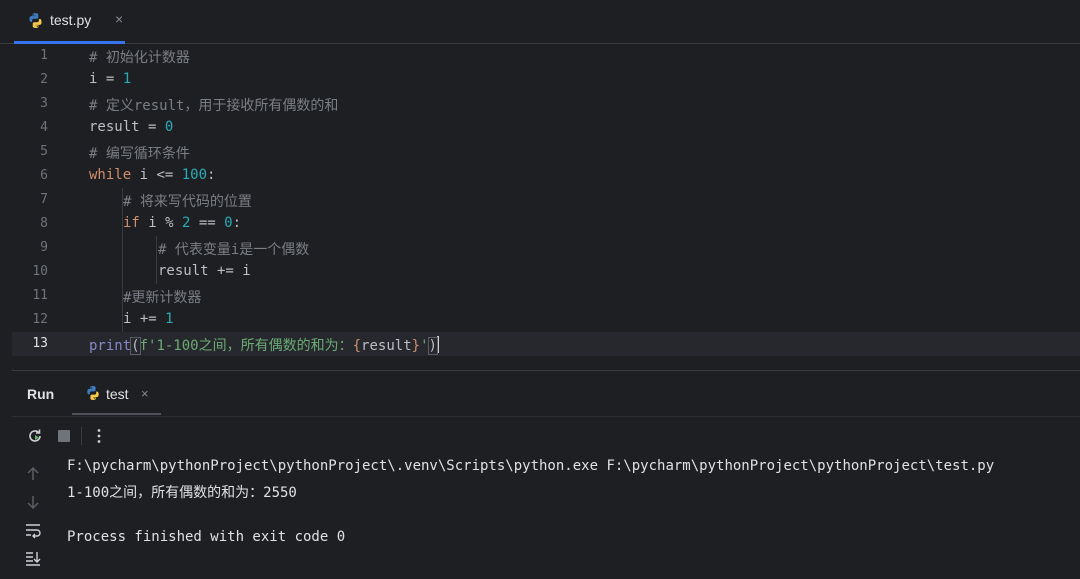 Image resolution: width=1080 pixels, height=579 pixels. Describe the element at coordinates (540, 22) in the screenshot. I see `editor-tab-bar: test.py ×` at that location.